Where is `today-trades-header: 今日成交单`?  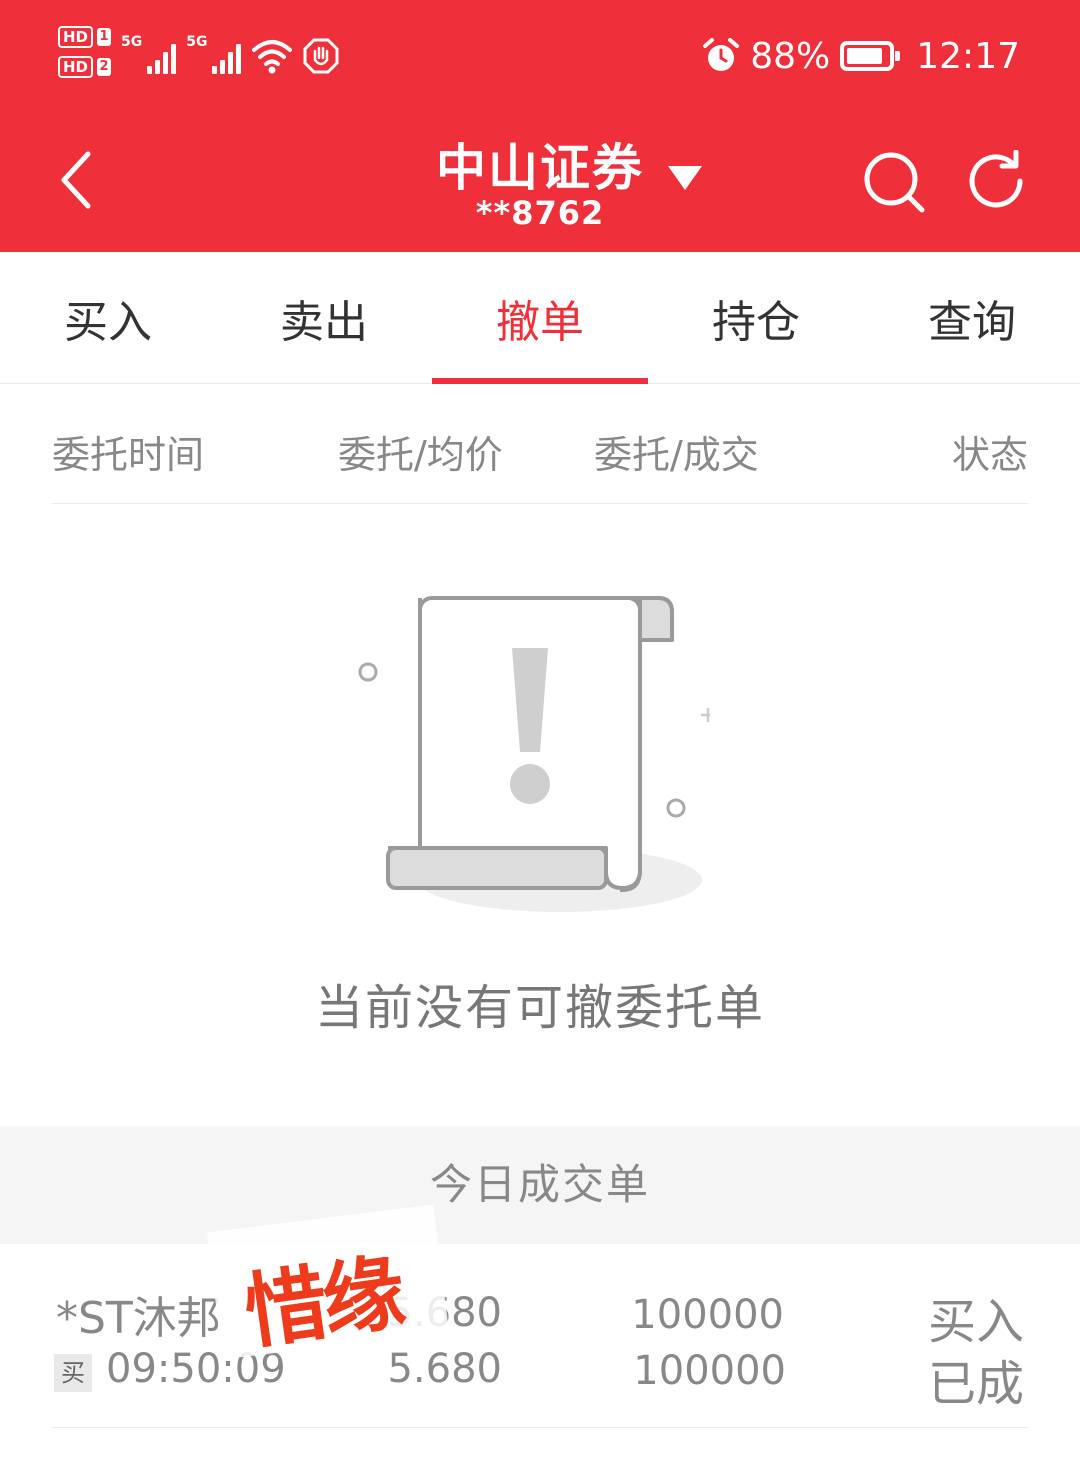 today-trades-header: 今日成交单 is located at coordinates (540, 1185).